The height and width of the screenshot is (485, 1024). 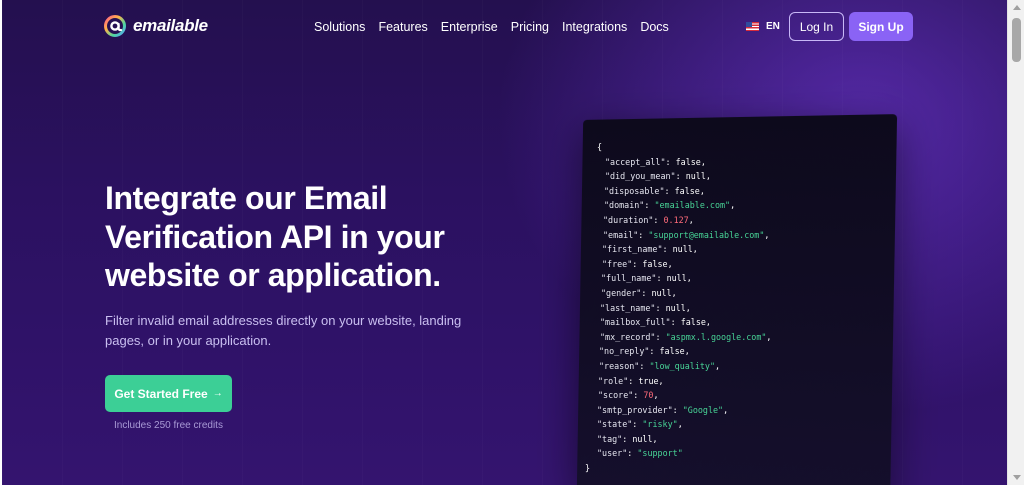 What do you see at coordinates (617, 263) in the screenshot?
I see `code-key: "free"` at bounding box center [617, 263].